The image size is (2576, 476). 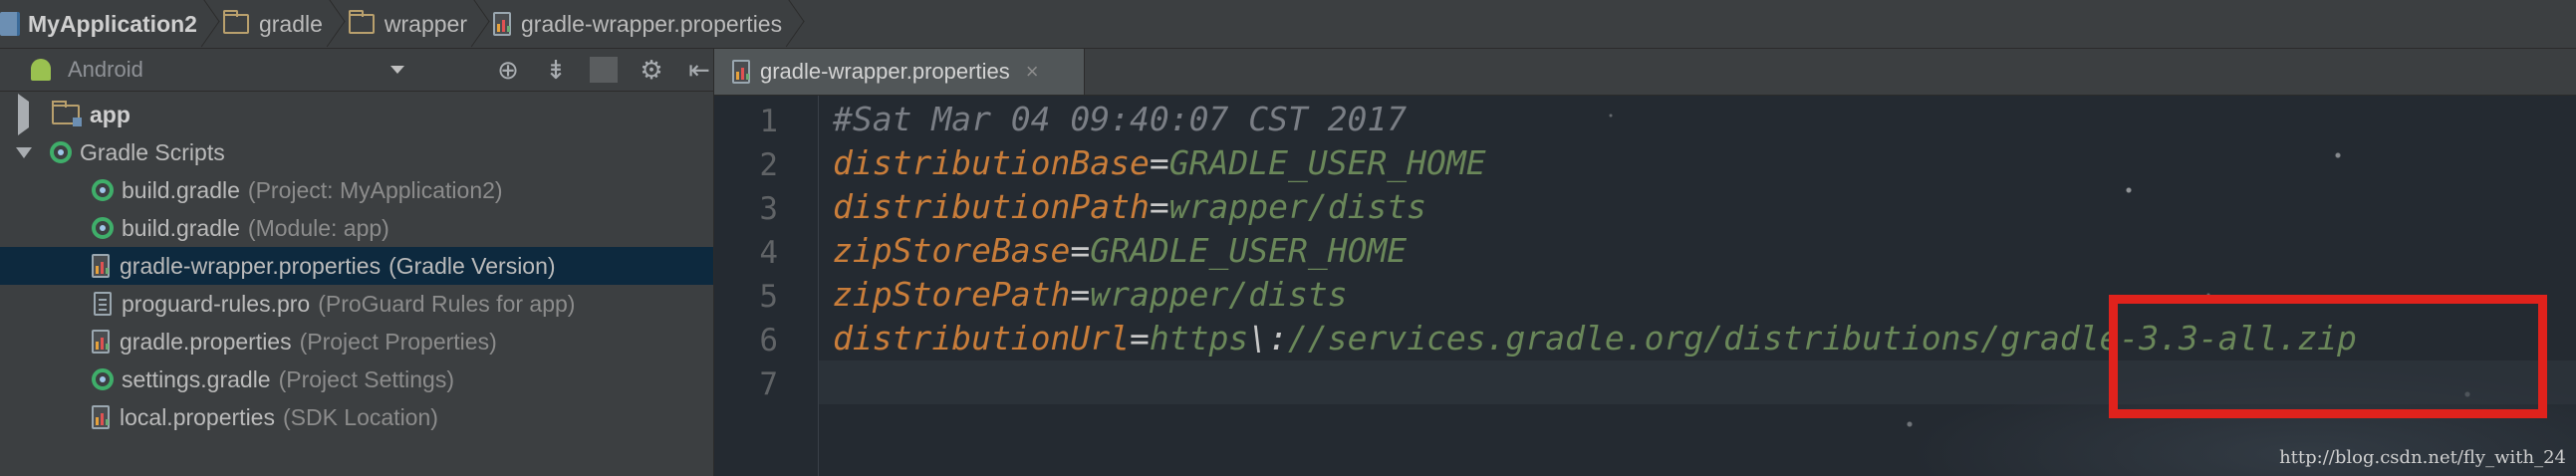 What do you see at coordinates (356, 152) in the screenshot?
I see `tree-item-gradle-scripts: Gradle Scripts` at bounding box center [356, 152].